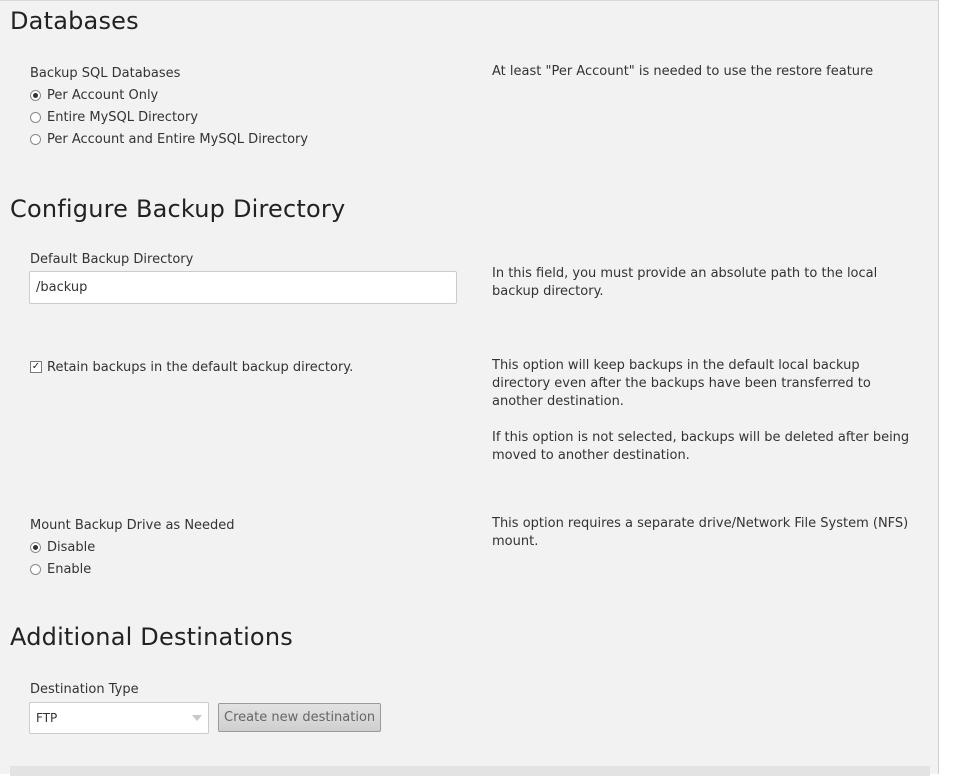 Image resolution: width=963 pixels, height=776 pixels. What do you see at coordinates (103, 95) in the screenshot?
I see `radio-label: Per Account Only` at bounding box center [103, 95].